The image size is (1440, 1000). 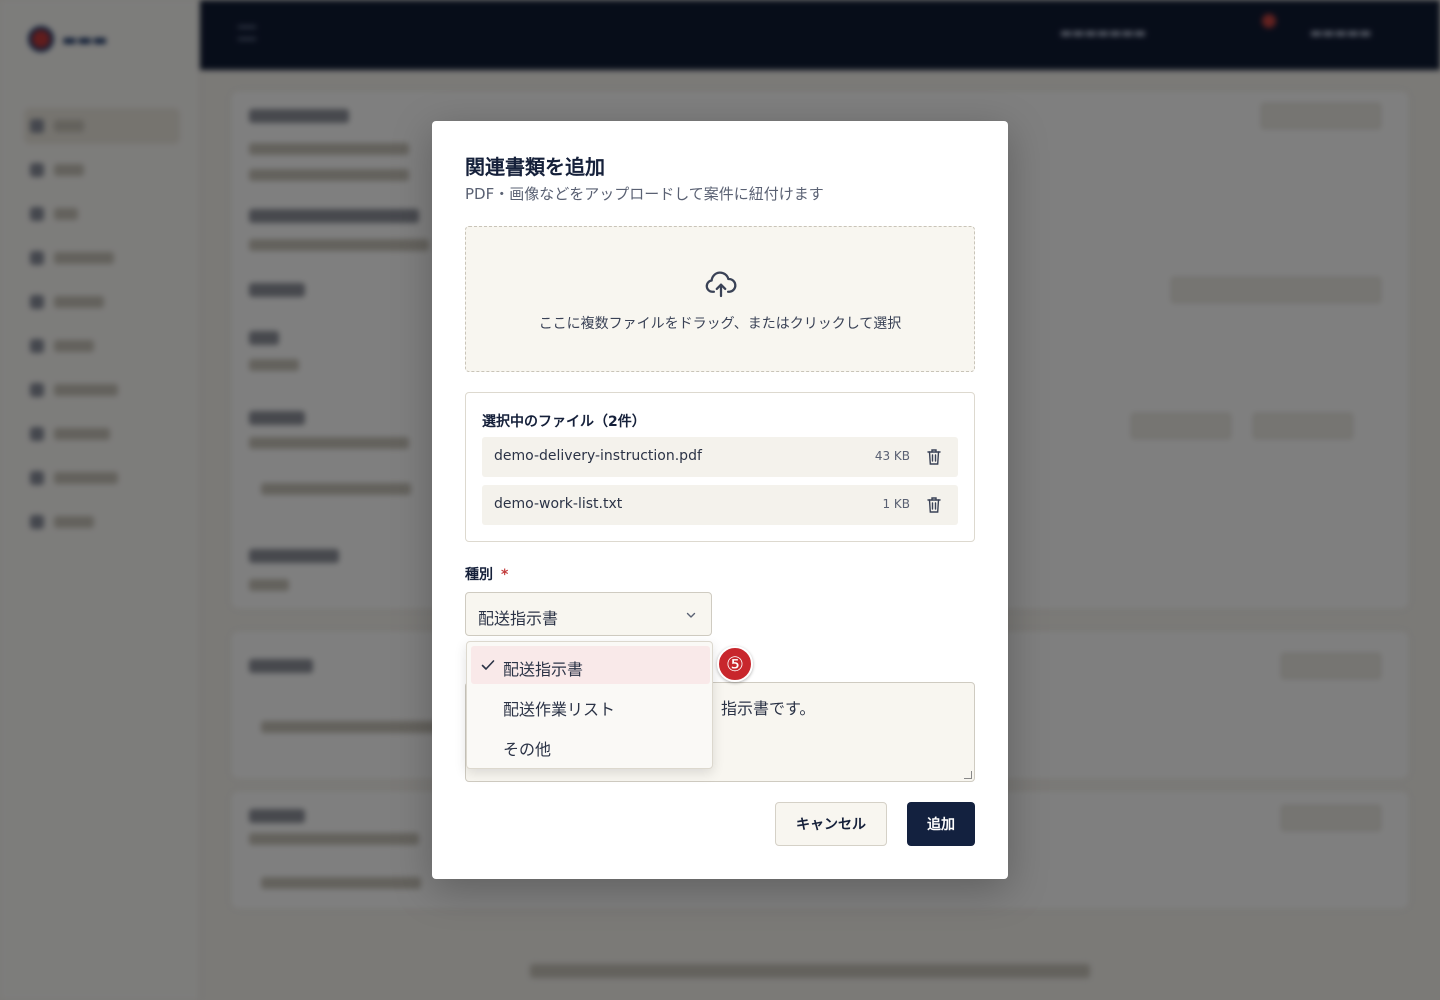 What do you see at coordinates (488, 665) in the screenshot?
I see `check-icon` at bounding box center [488, 665].